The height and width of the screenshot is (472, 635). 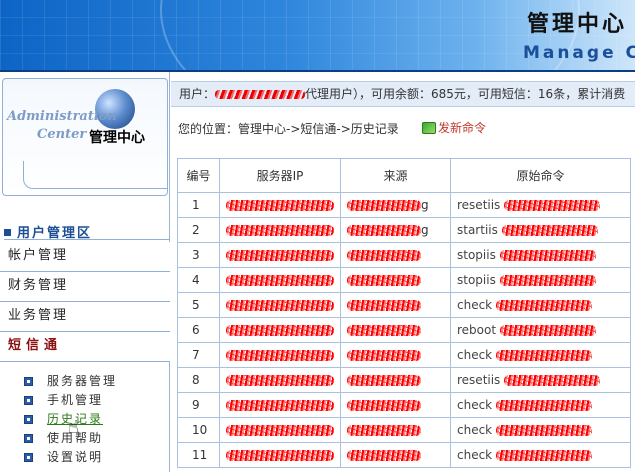 I want to click on cell-id: 1, so click(x=198, y=205).